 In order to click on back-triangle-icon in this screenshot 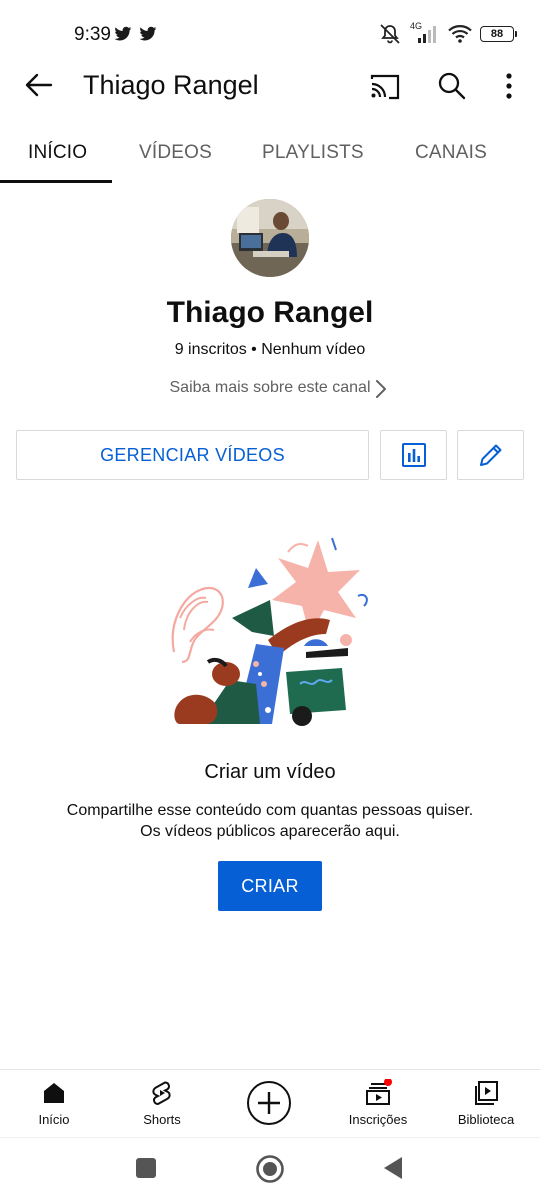, I will do `click(393, 1168)`.